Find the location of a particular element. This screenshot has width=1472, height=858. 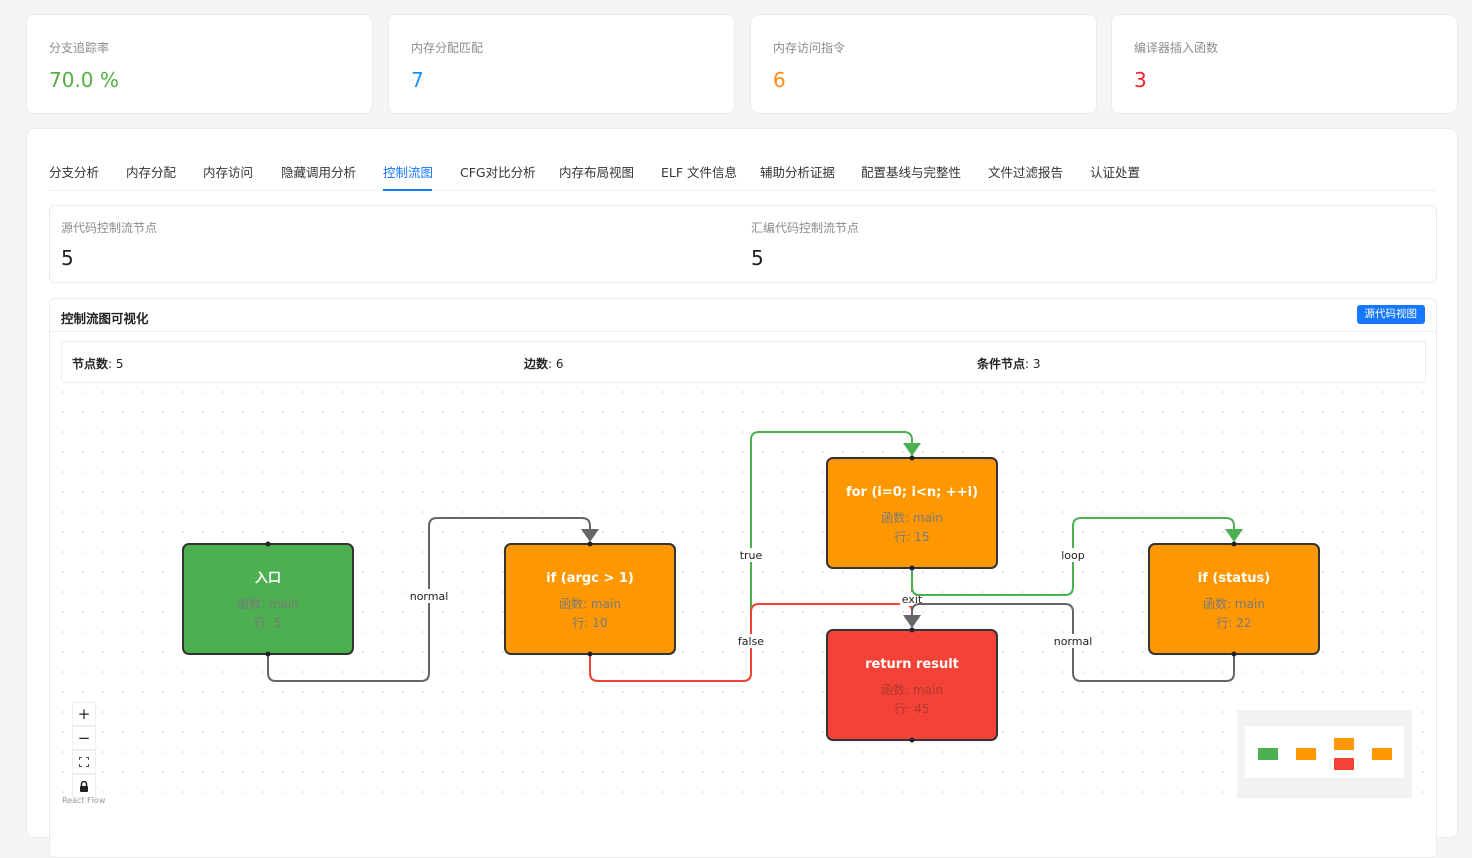

stat-value: 3 is located at coordinates (1140, 80).